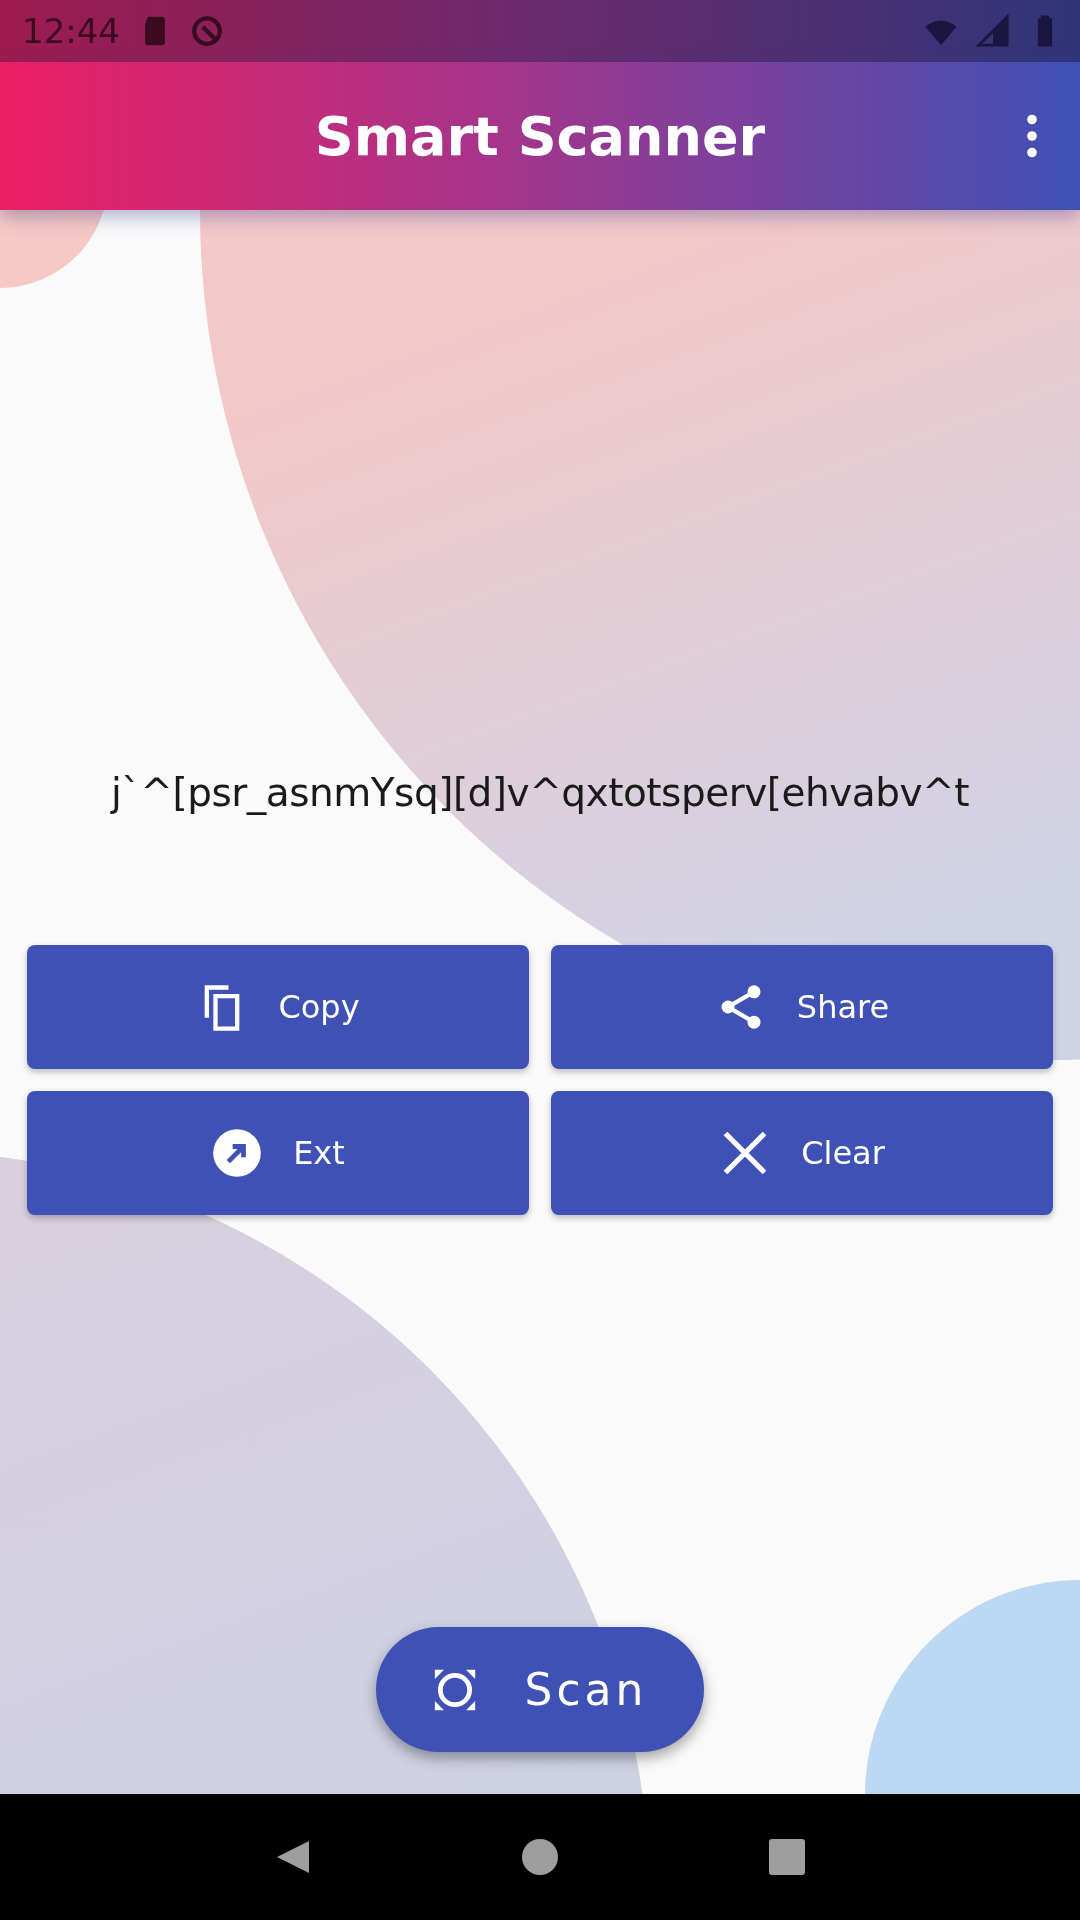 Image resolution: width=1080 pixels, height=1920 pixels. What do you see at coordinates (539, 792) in the screenshot?
I see `scanned-text: j`^[psr_asnmYsq][d]v^qxtotsperv[ehvabv^t` at bounding box center [539, 792].